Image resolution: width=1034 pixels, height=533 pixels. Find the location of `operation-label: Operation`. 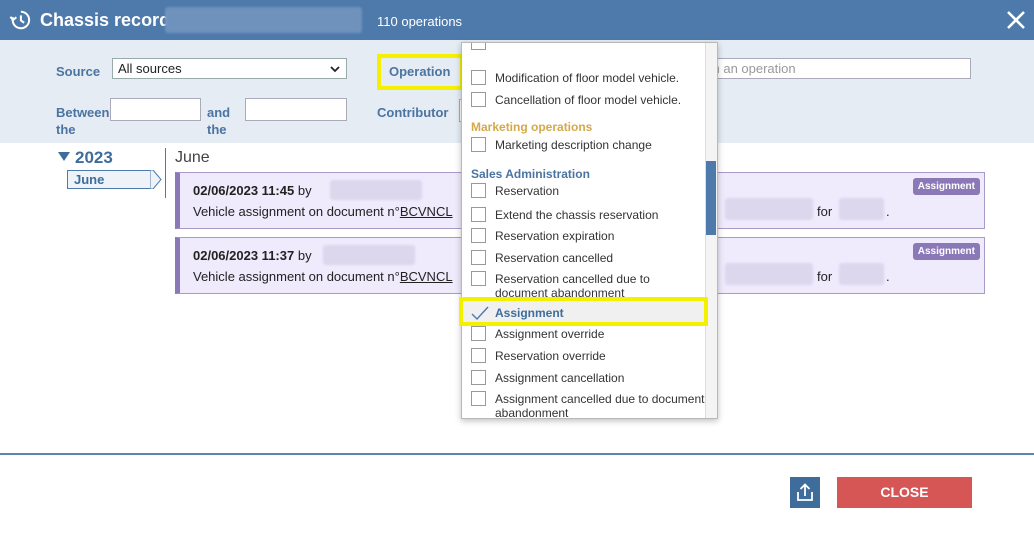

operation-label: Operation is located at coordinates (419, 71).